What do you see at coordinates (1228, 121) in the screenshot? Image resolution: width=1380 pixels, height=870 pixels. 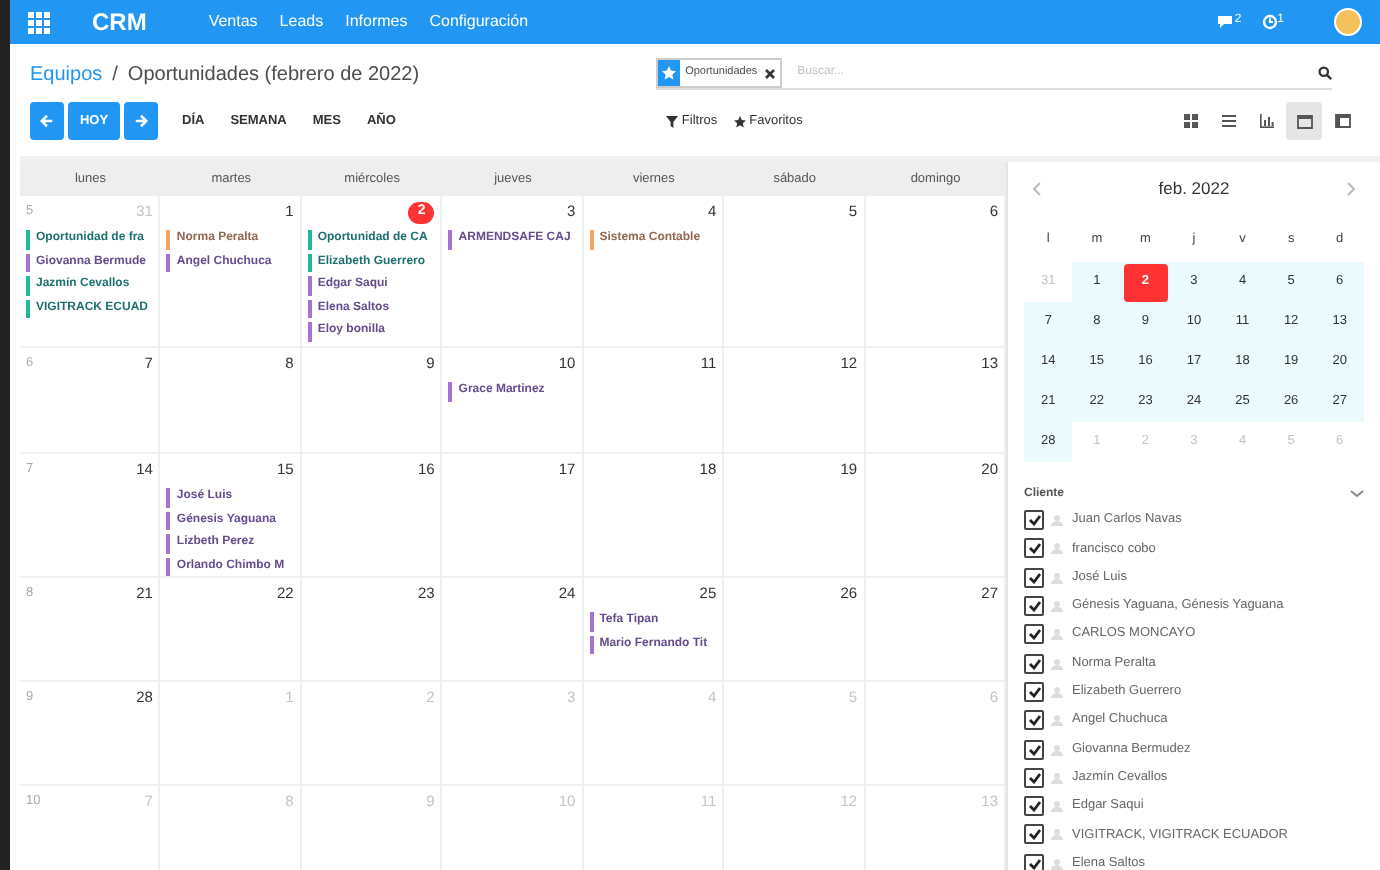 I see `list-icon` at bounding box center [1228, 121].